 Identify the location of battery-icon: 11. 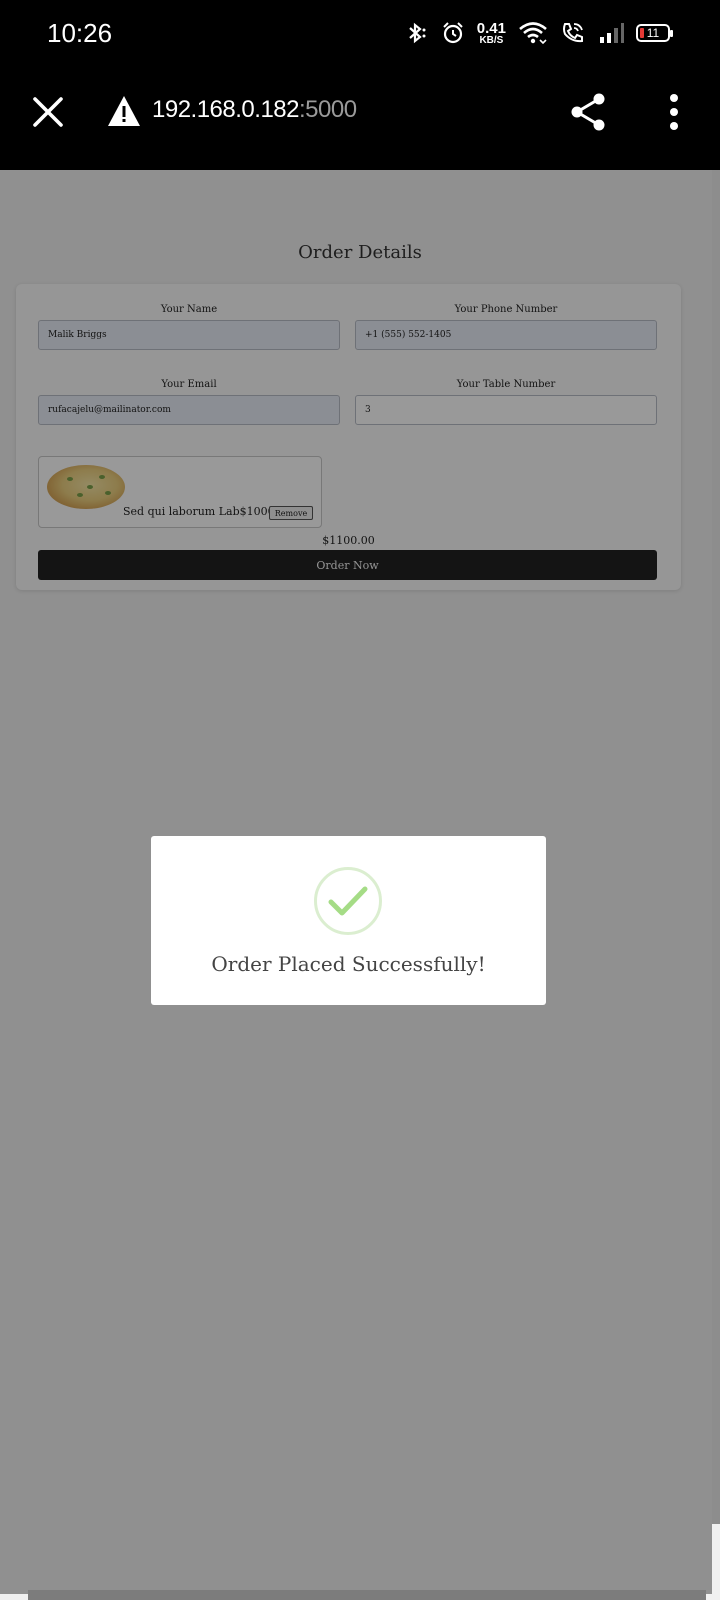
(654, 33).